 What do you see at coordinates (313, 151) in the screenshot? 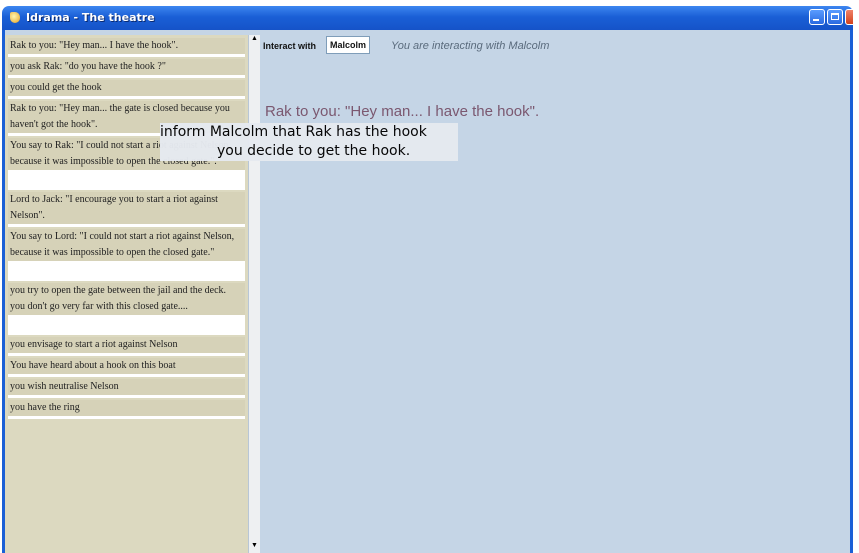
I see `menu-item-get-hook: you decide to get the hook.` at bounding box center [313, 151].